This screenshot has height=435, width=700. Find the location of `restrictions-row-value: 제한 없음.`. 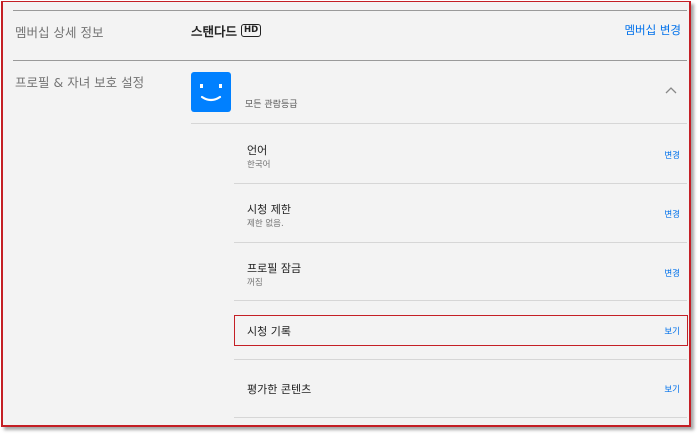

restrictions-row-value: 제한 없음. is located at coordinates (265, 224).